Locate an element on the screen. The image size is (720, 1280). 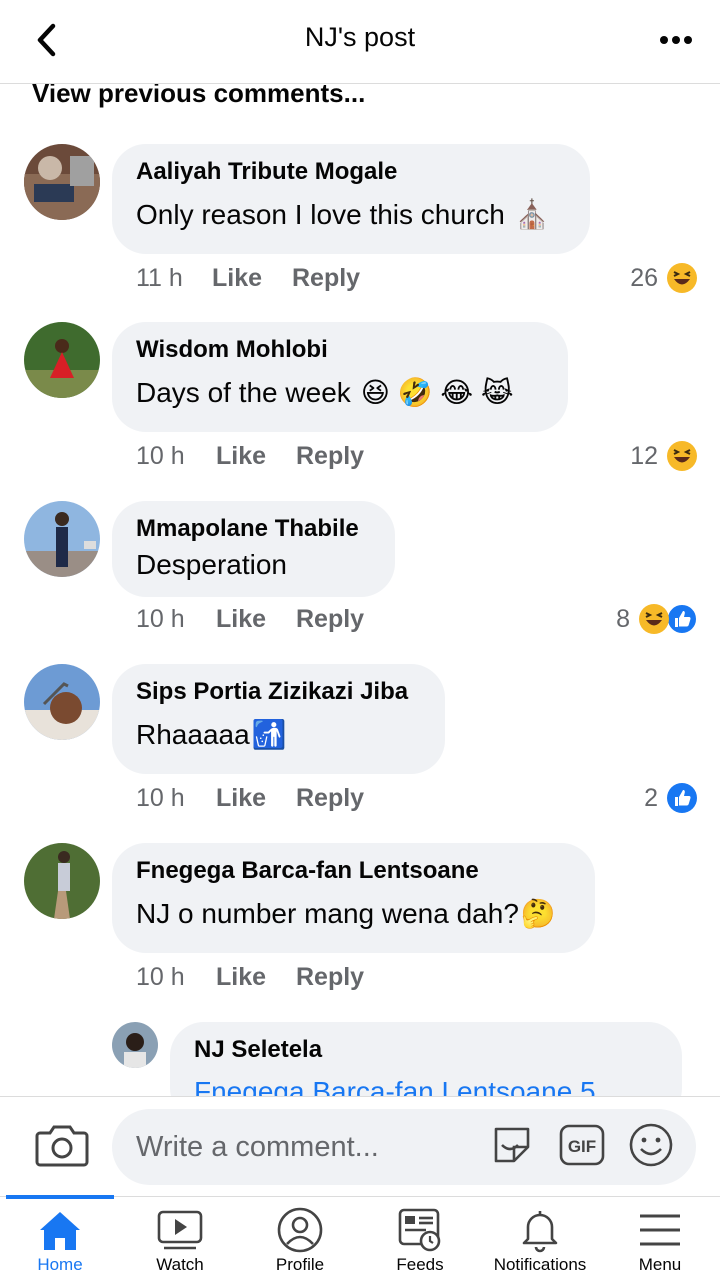
comment-text-content: Rhaaaaa is located at coordinates (193, 734).